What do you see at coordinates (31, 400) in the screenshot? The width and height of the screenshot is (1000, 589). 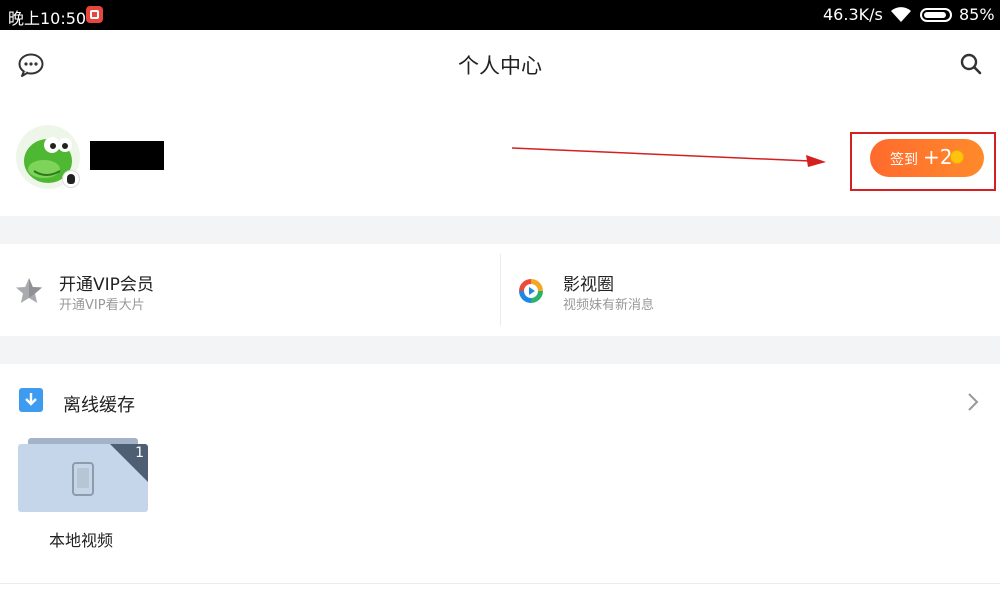 I see `download-icon` at bounding box center [31, 400].